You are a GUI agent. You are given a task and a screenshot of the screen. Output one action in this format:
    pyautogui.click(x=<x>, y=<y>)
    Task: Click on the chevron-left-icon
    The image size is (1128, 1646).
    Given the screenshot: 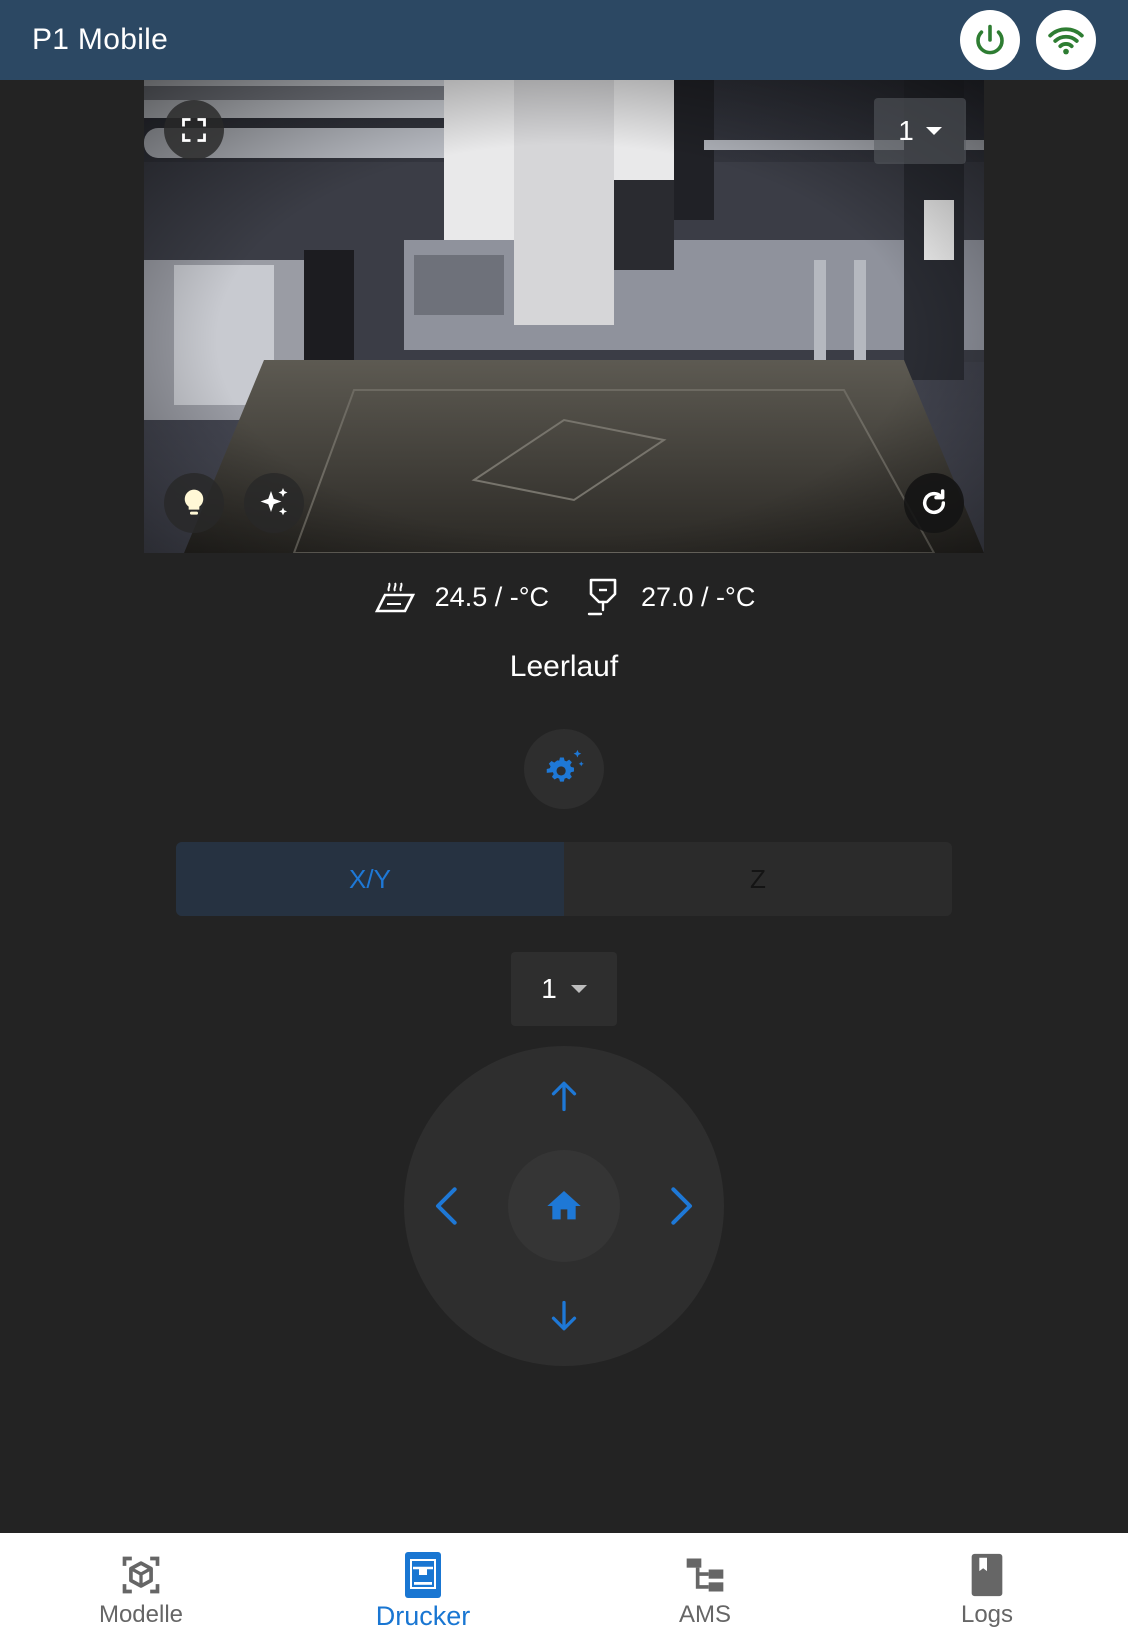 What is the action you would take?
    pyautogui.click(x=446, y=1206)
    